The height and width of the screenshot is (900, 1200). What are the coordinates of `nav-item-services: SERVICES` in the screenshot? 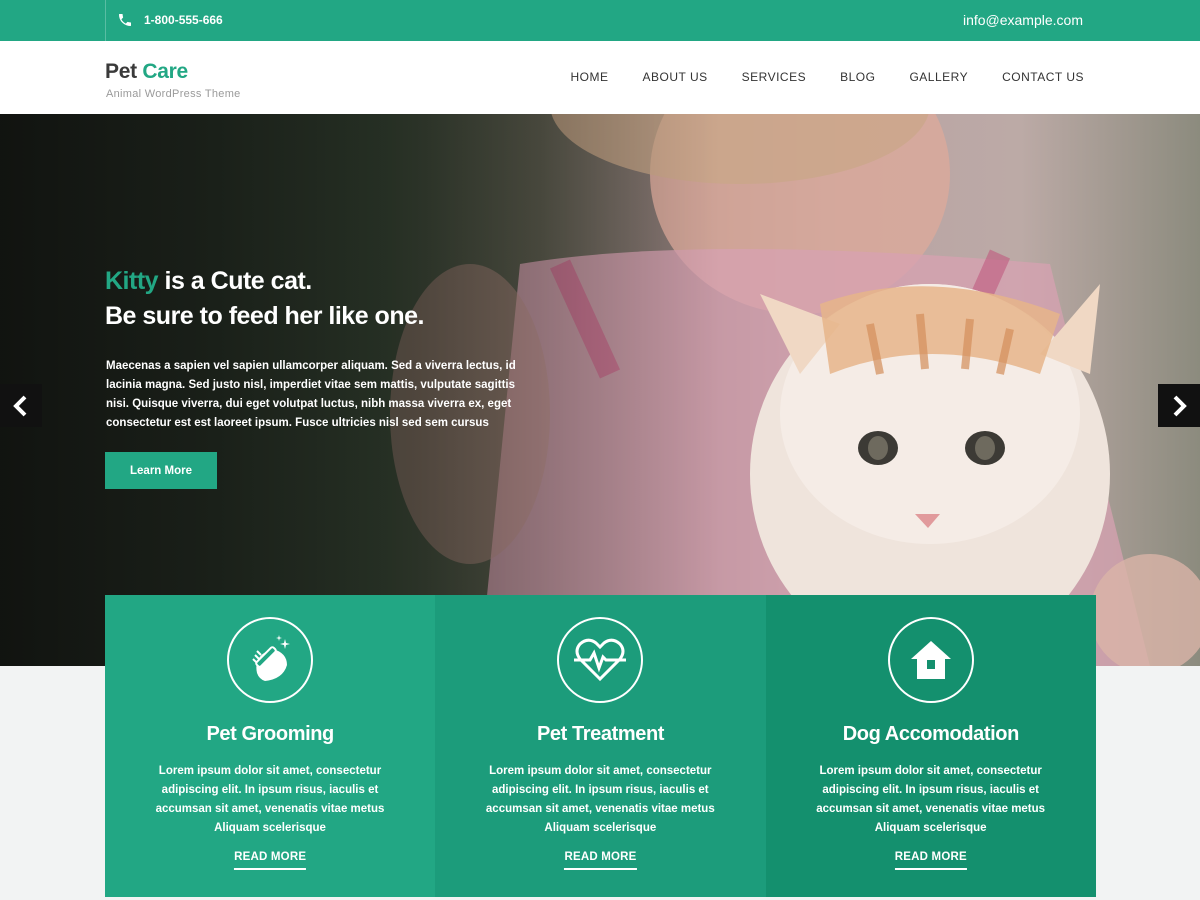 It's located at (774, 77).